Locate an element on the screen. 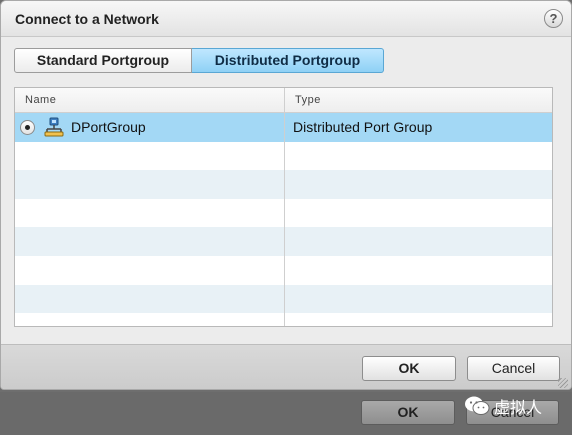 The image size is (572, 435). resize-grip-icon is located at coordinates (563, 383).